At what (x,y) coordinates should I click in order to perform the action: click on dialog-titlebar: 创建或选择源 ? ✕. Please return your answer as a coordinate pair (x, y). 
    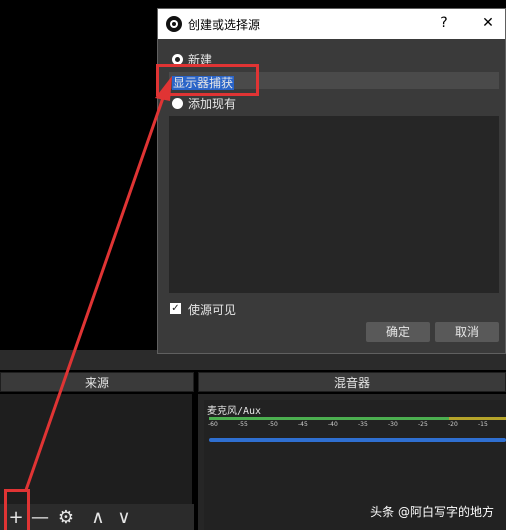
    Looking at the image, I should click on (331, 24).